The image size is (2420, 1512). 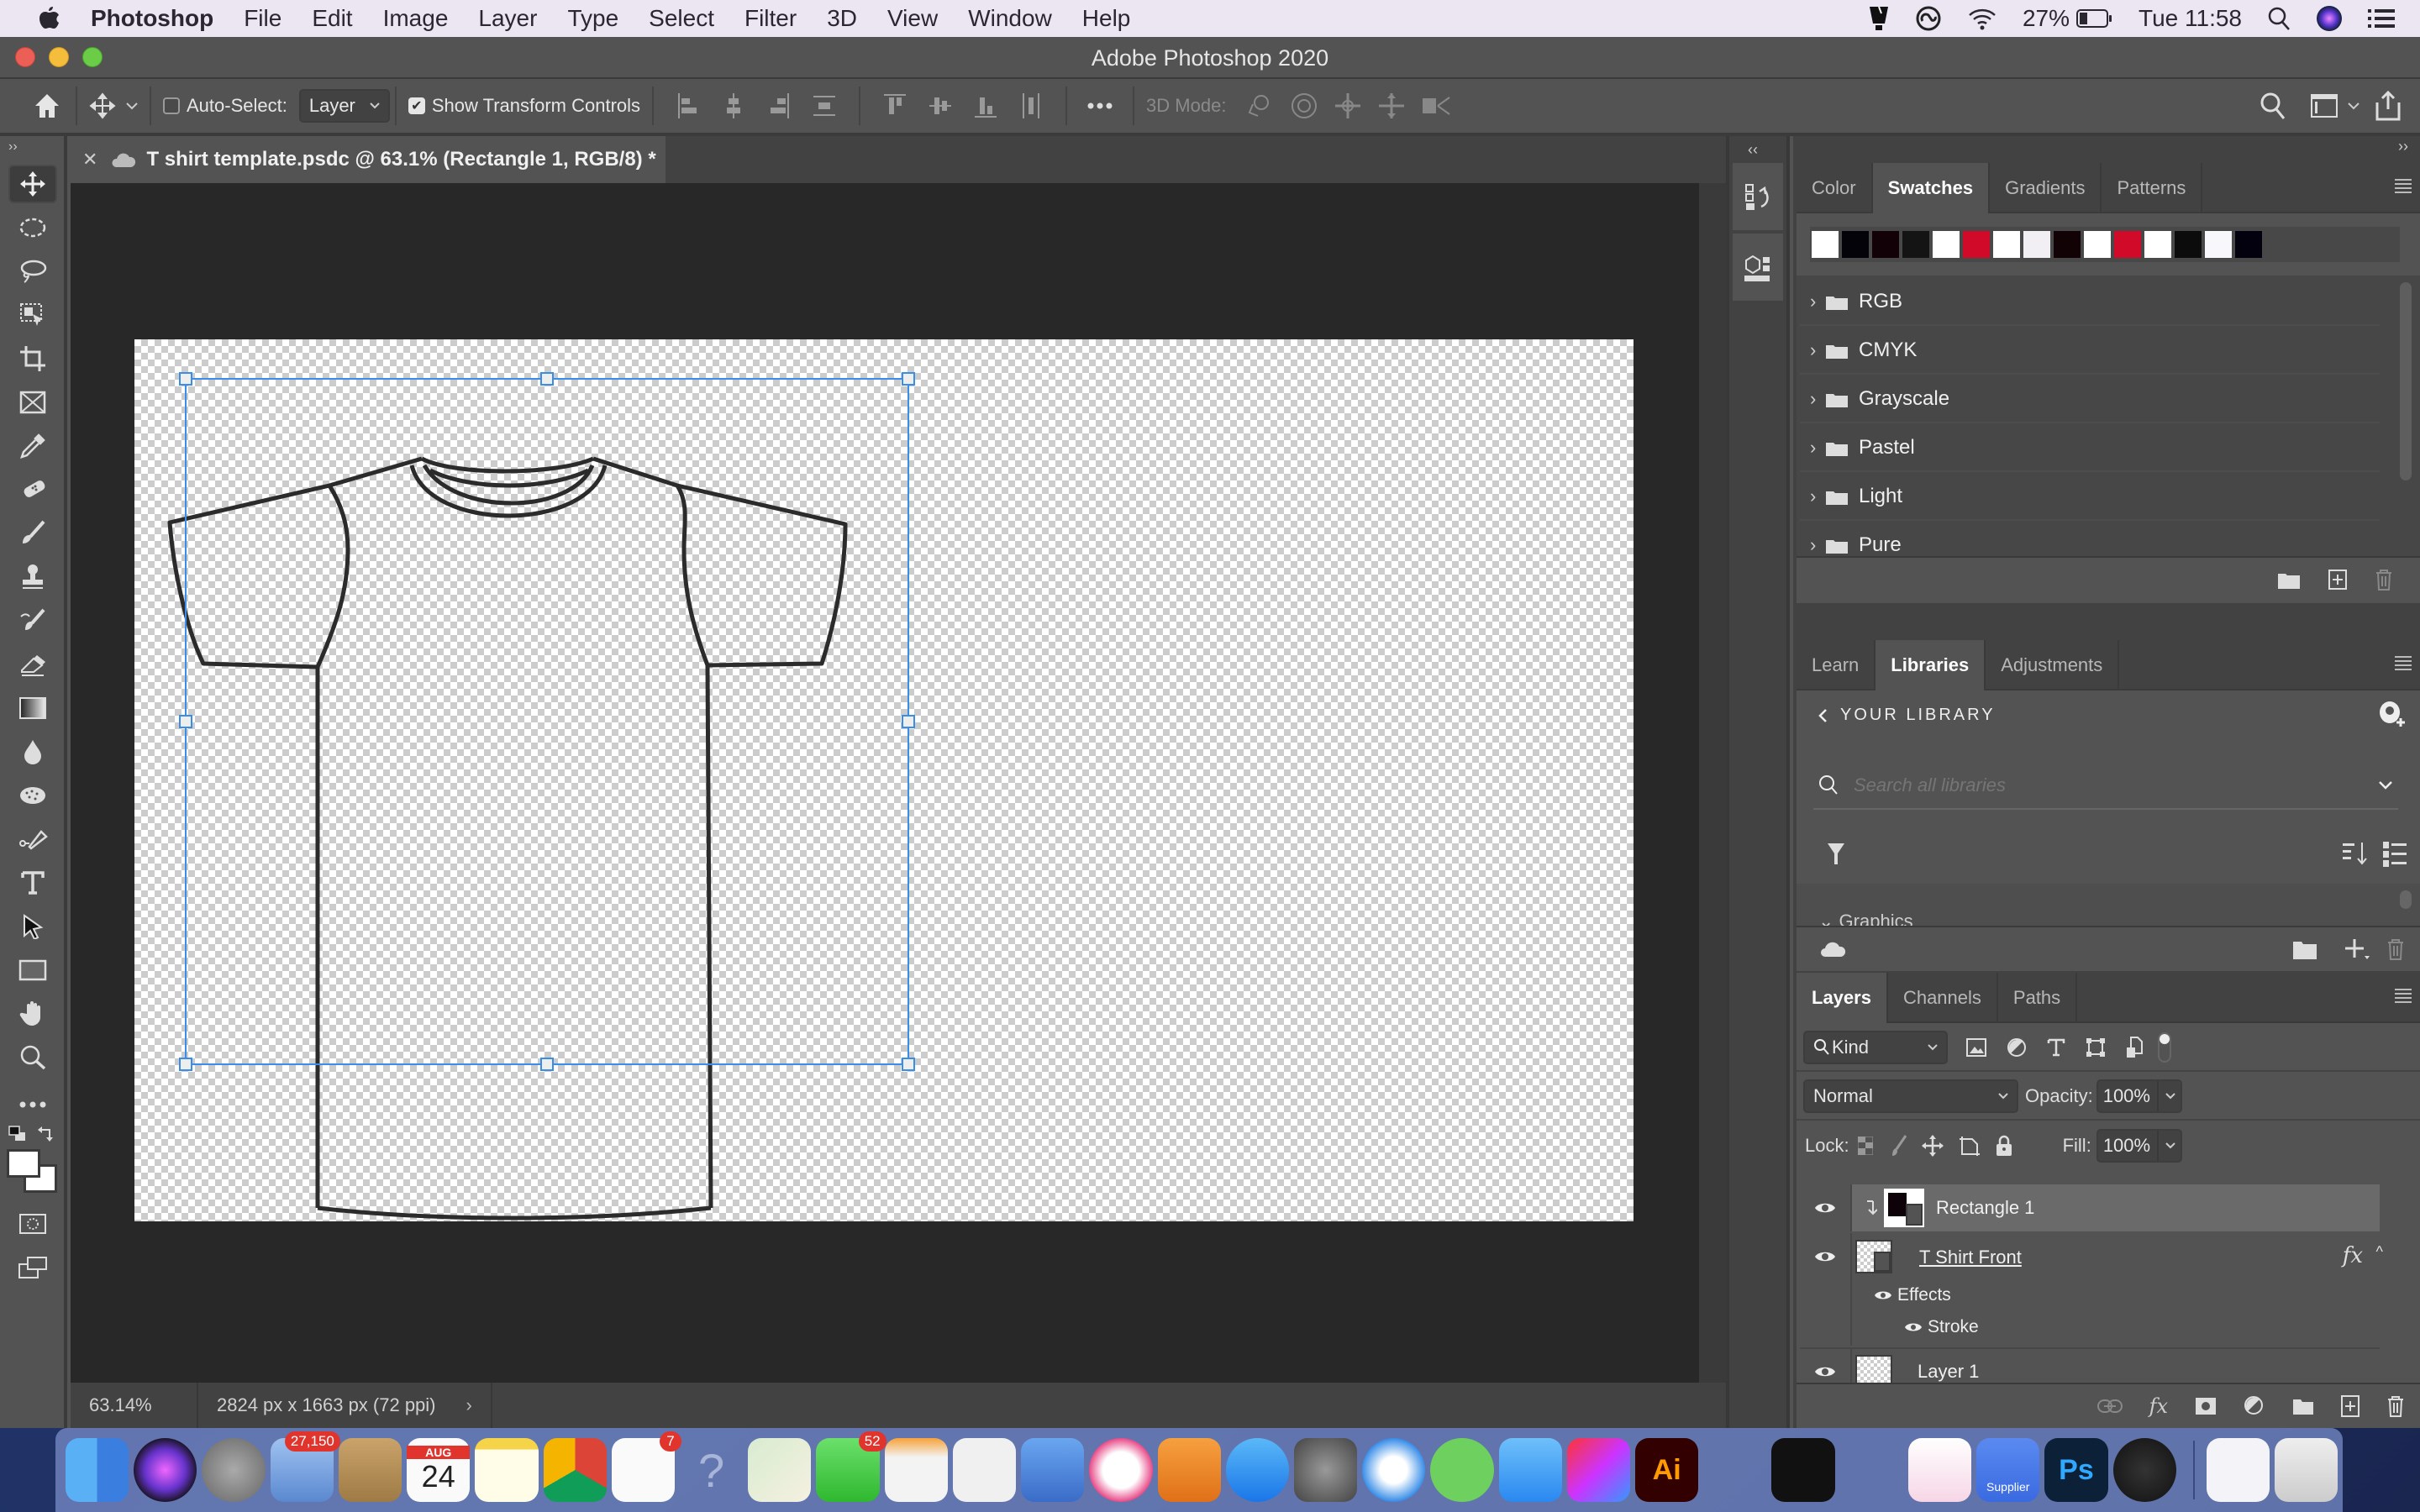 I want to click on lock-position-icon, so click(x=1932, y=1146).